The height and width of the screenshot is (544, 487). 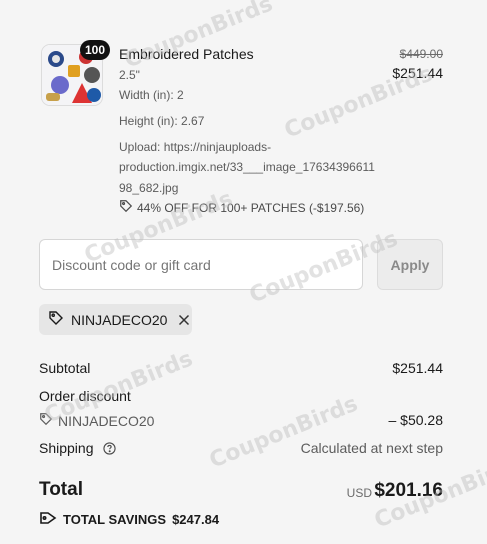 I want to click on subtotal-label: Subtotal, so click(x=65, y=368).